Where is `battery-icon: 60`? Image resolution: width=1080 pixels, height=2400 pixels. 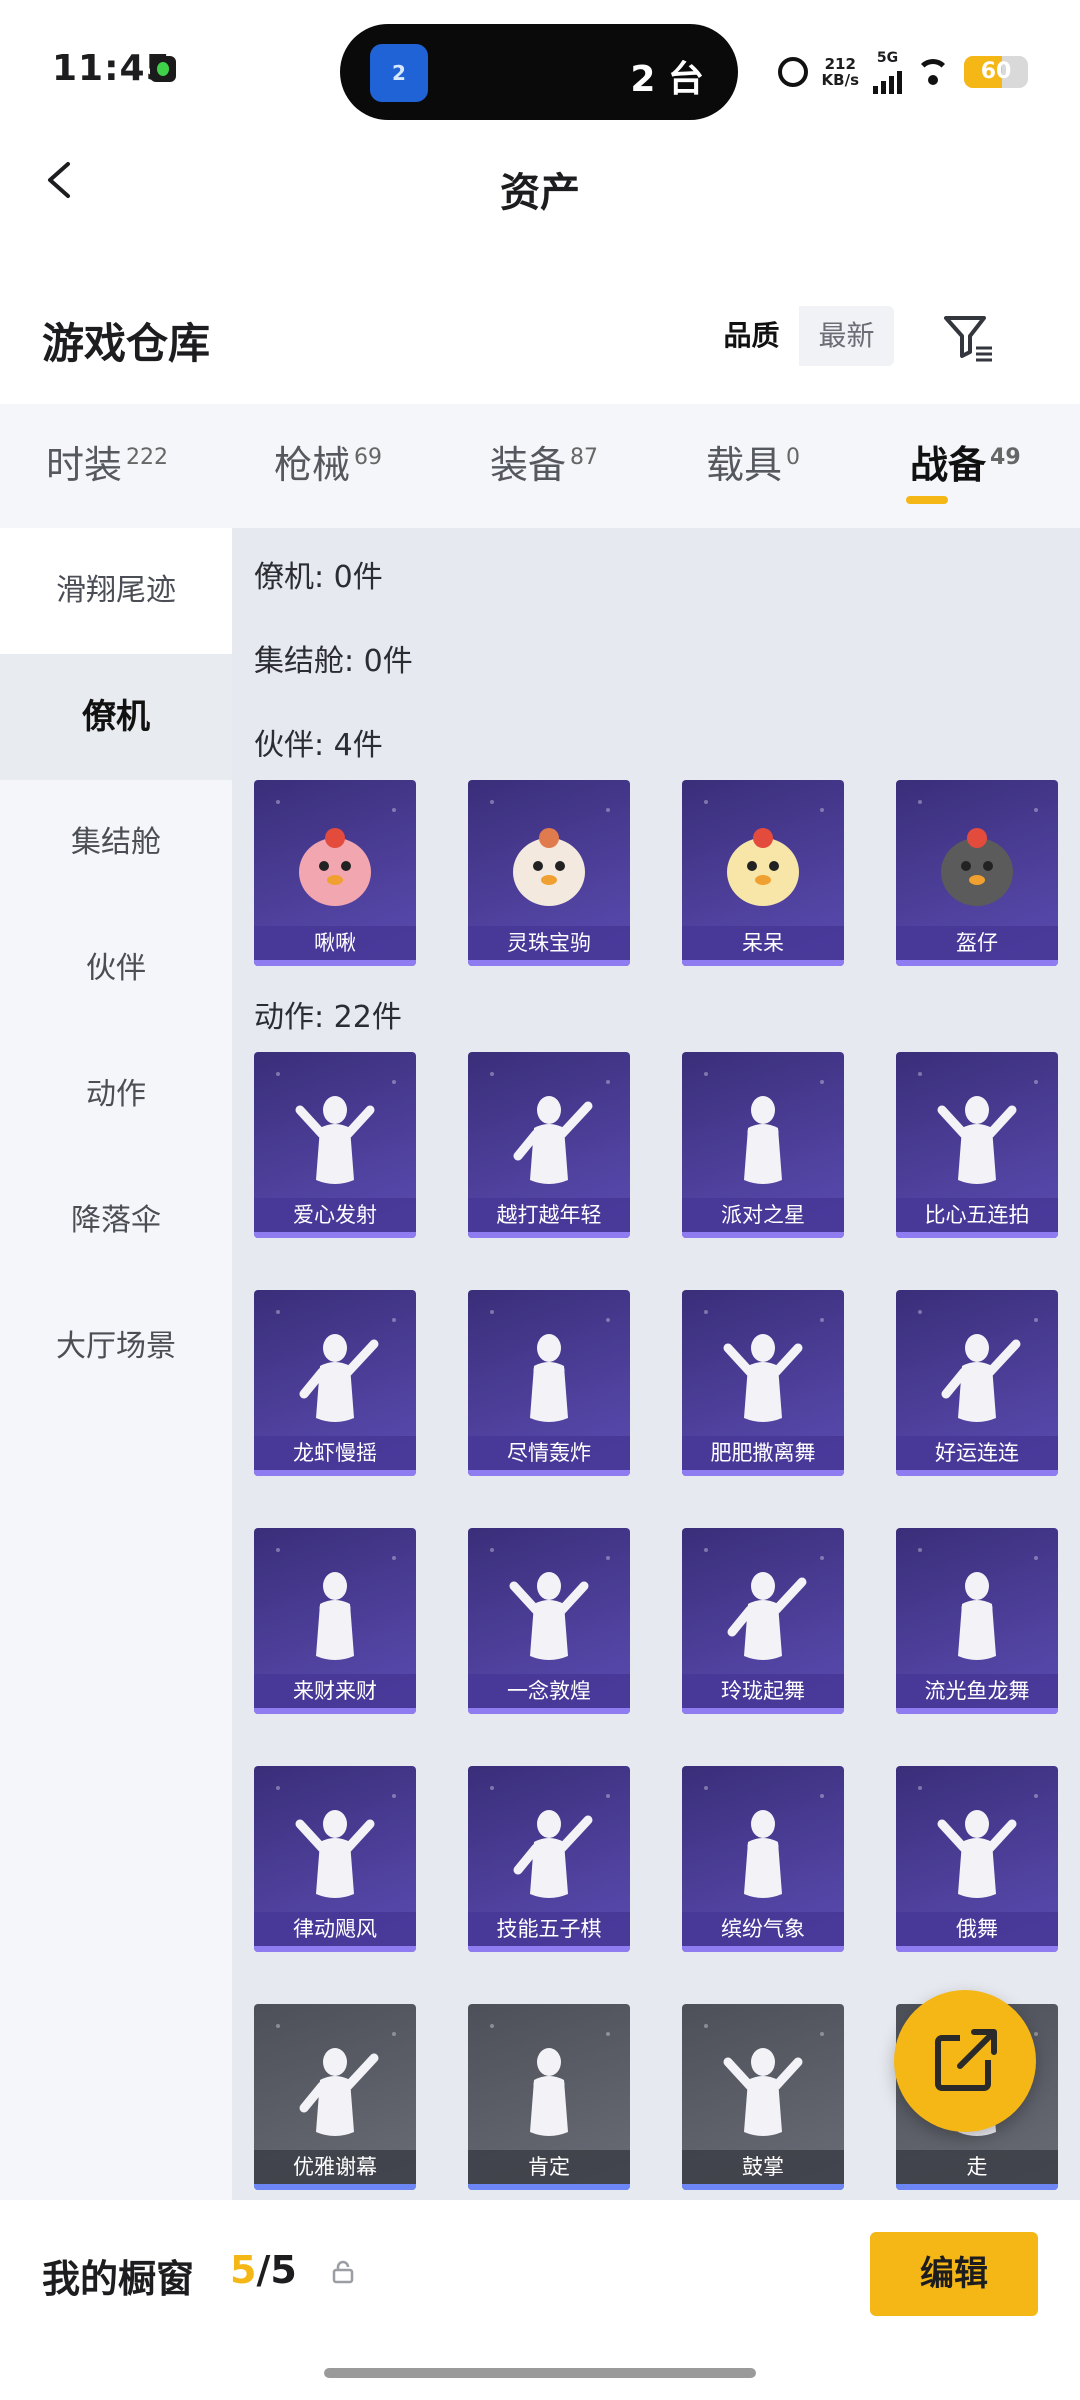 battery-icon: 60 is located at coordinates (996, 72).